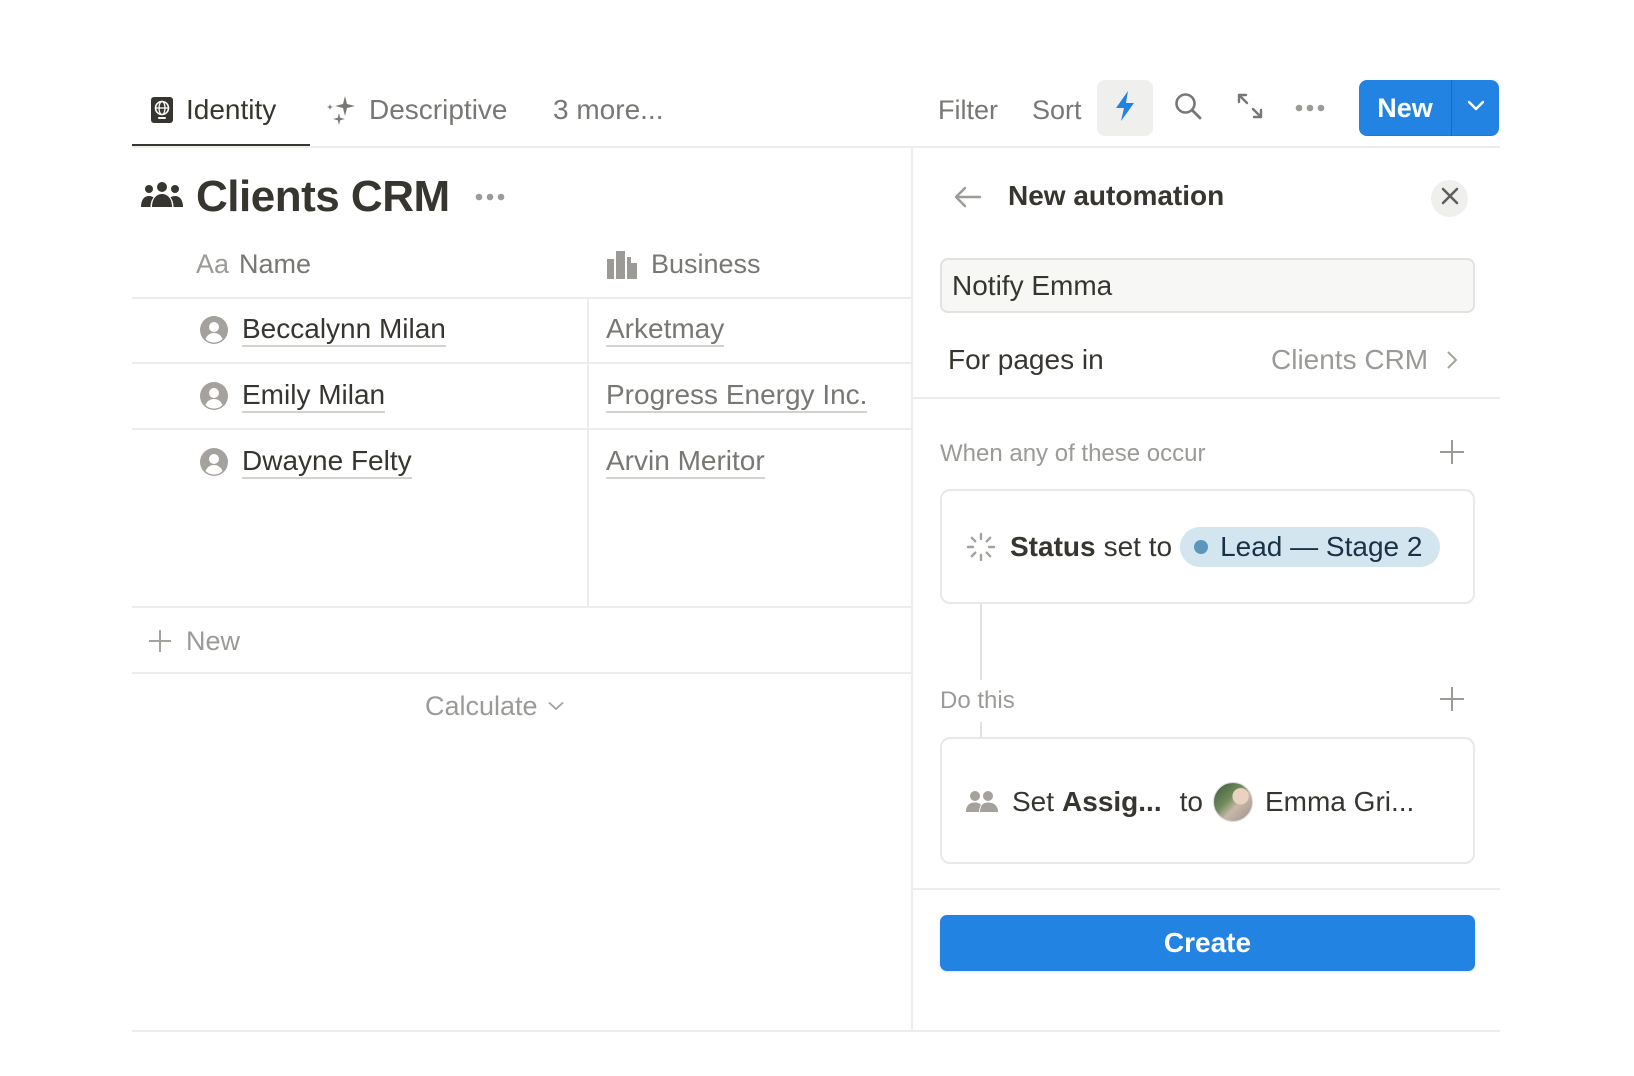 The width and height of the screenshot is (1634, 1076). I want to click on create-button: Create, so click(1207, 943).